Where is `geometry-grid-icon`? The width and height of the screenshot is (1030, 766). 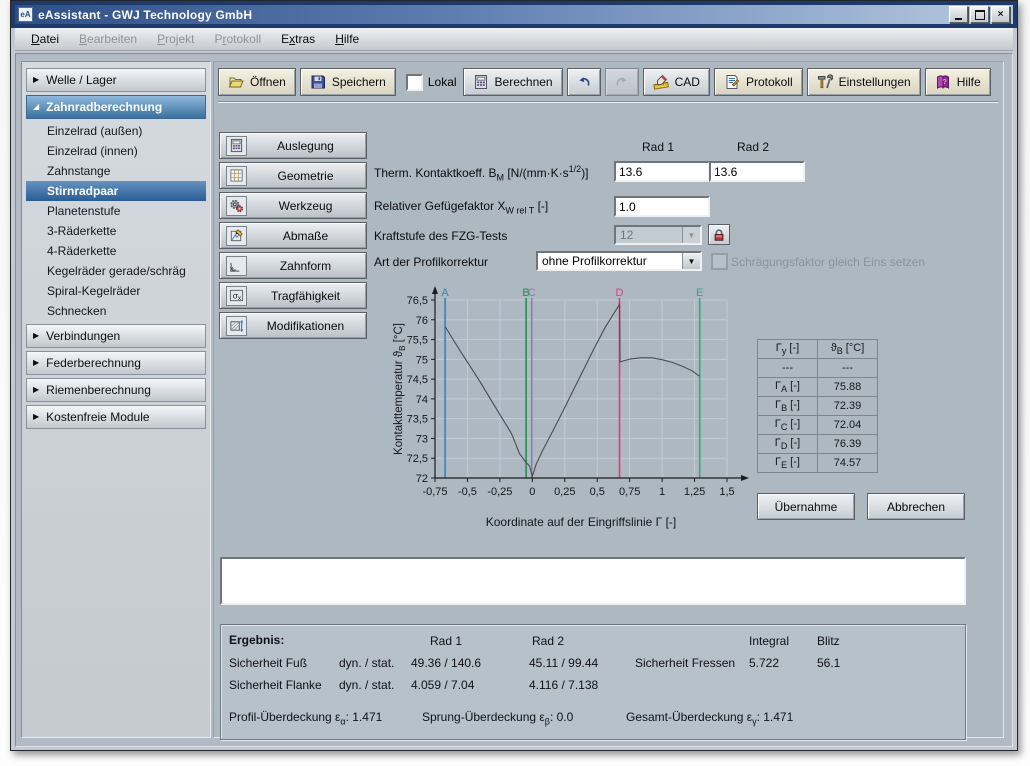 geometry-grid-icon is located at coordinates (236, 175).